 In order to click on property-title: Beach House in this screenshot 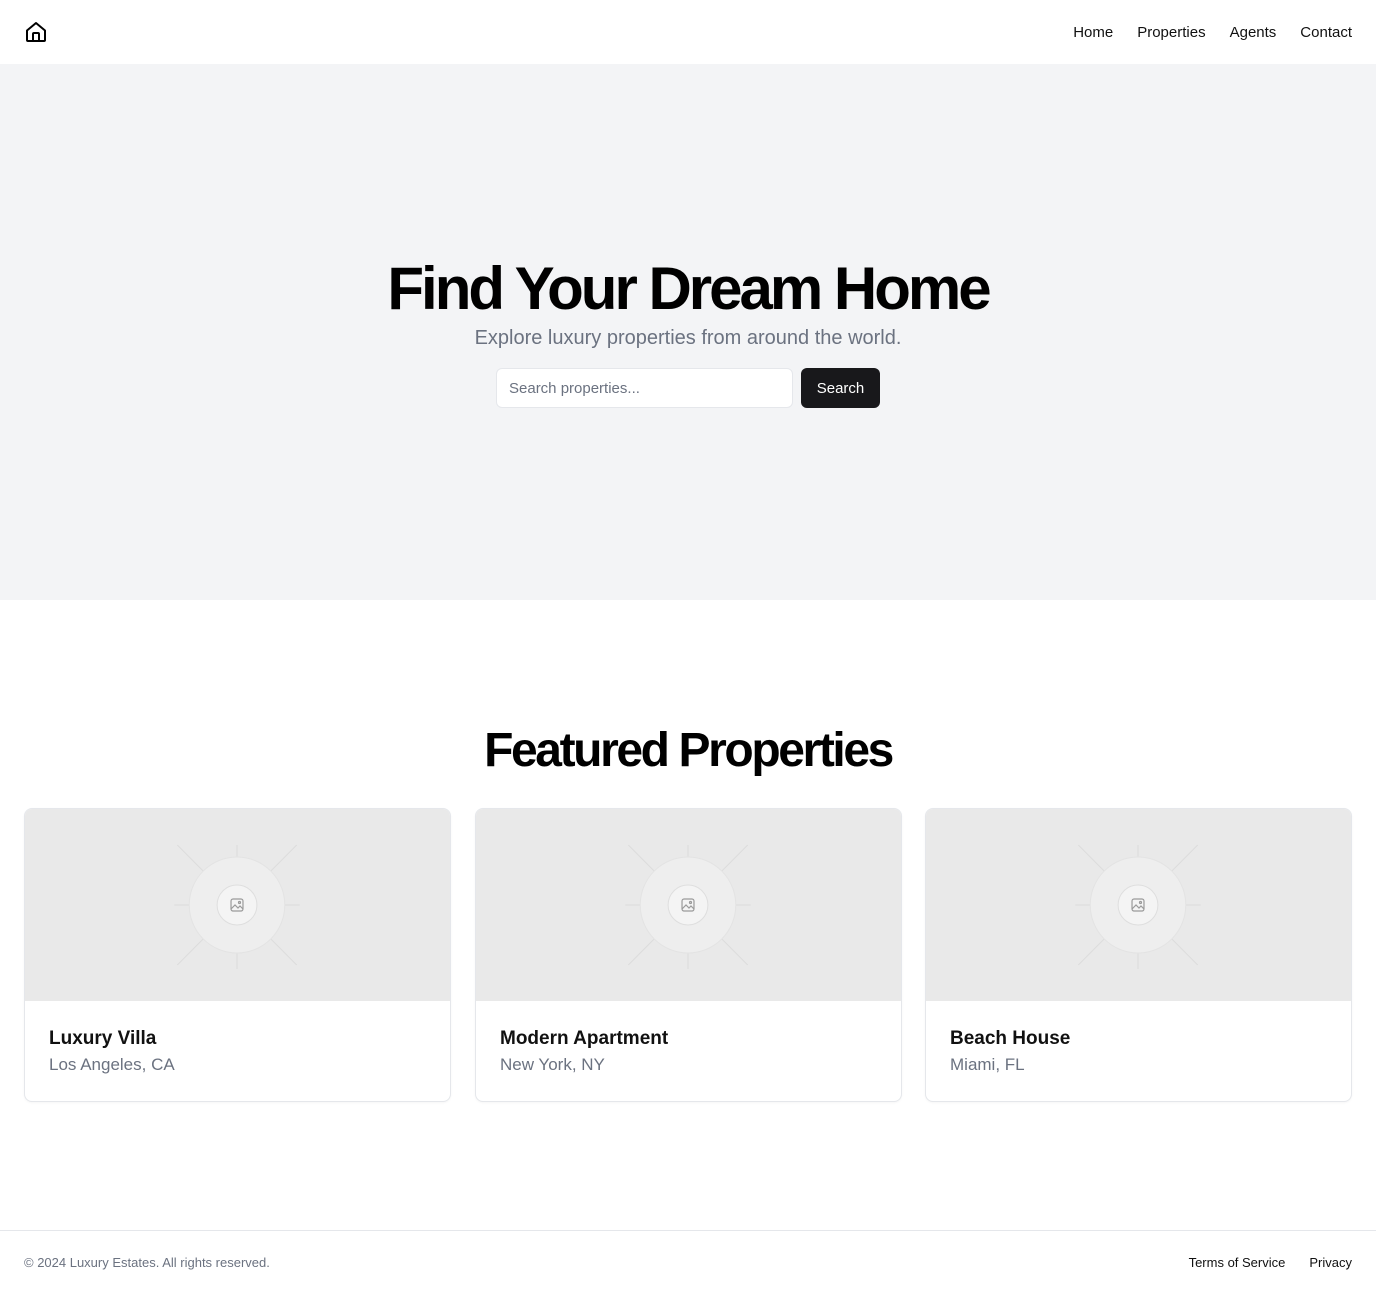, I will do `click(1010, 1038)`.